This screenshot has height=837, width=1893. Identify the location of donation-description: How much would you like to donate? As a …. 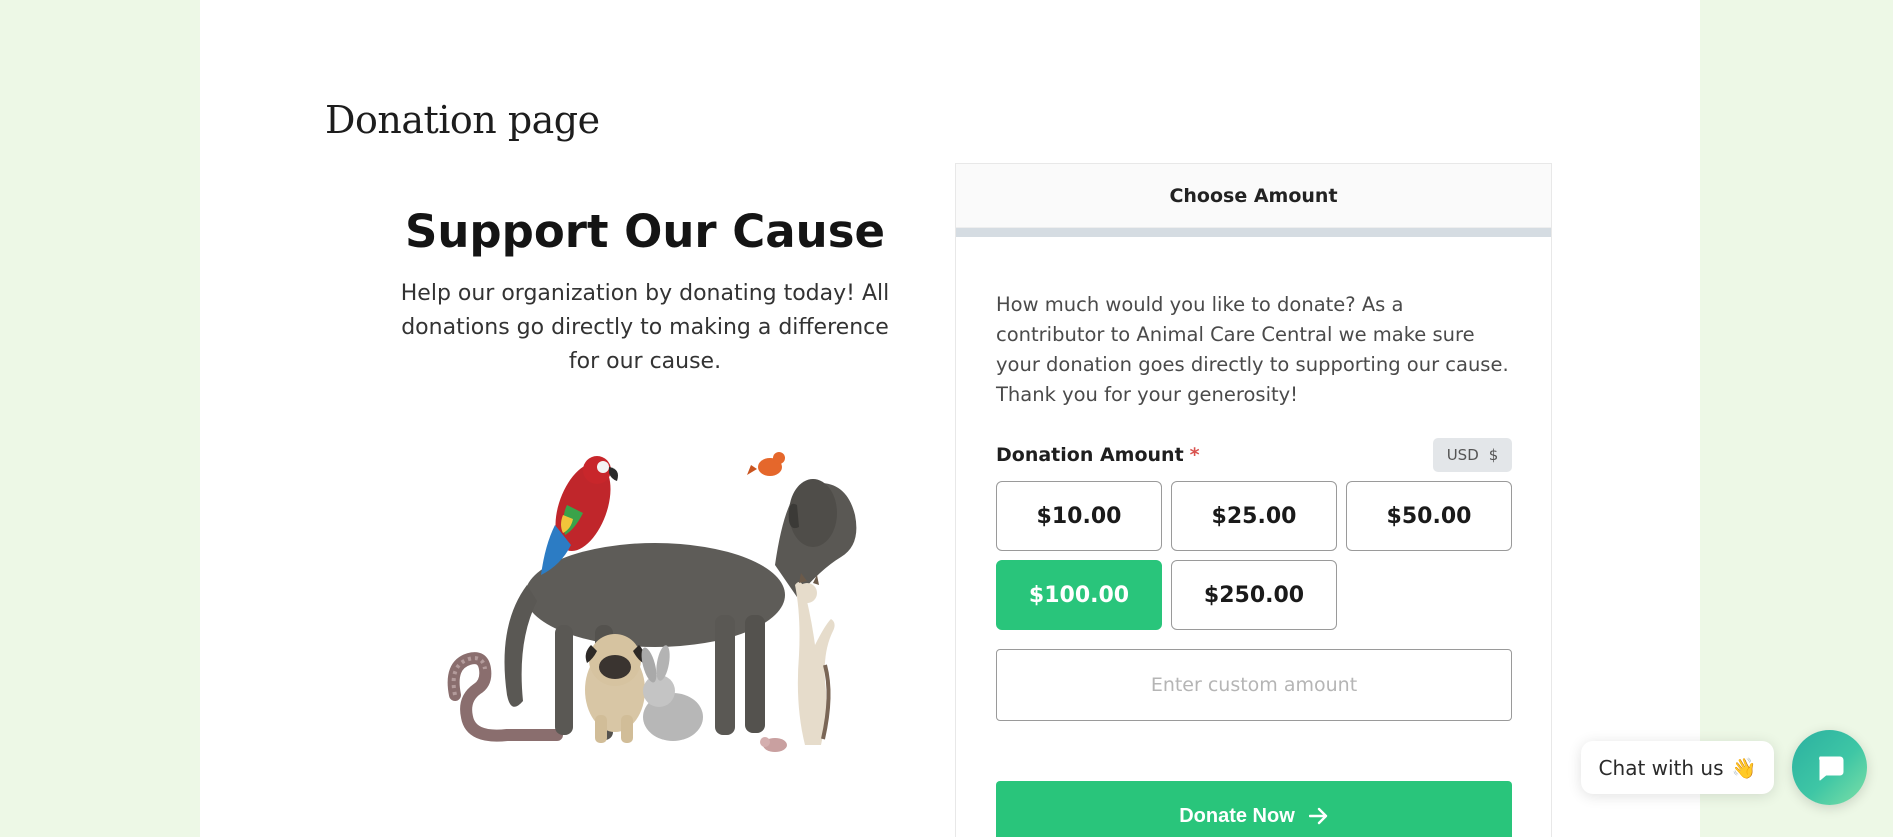
(1252, 349).